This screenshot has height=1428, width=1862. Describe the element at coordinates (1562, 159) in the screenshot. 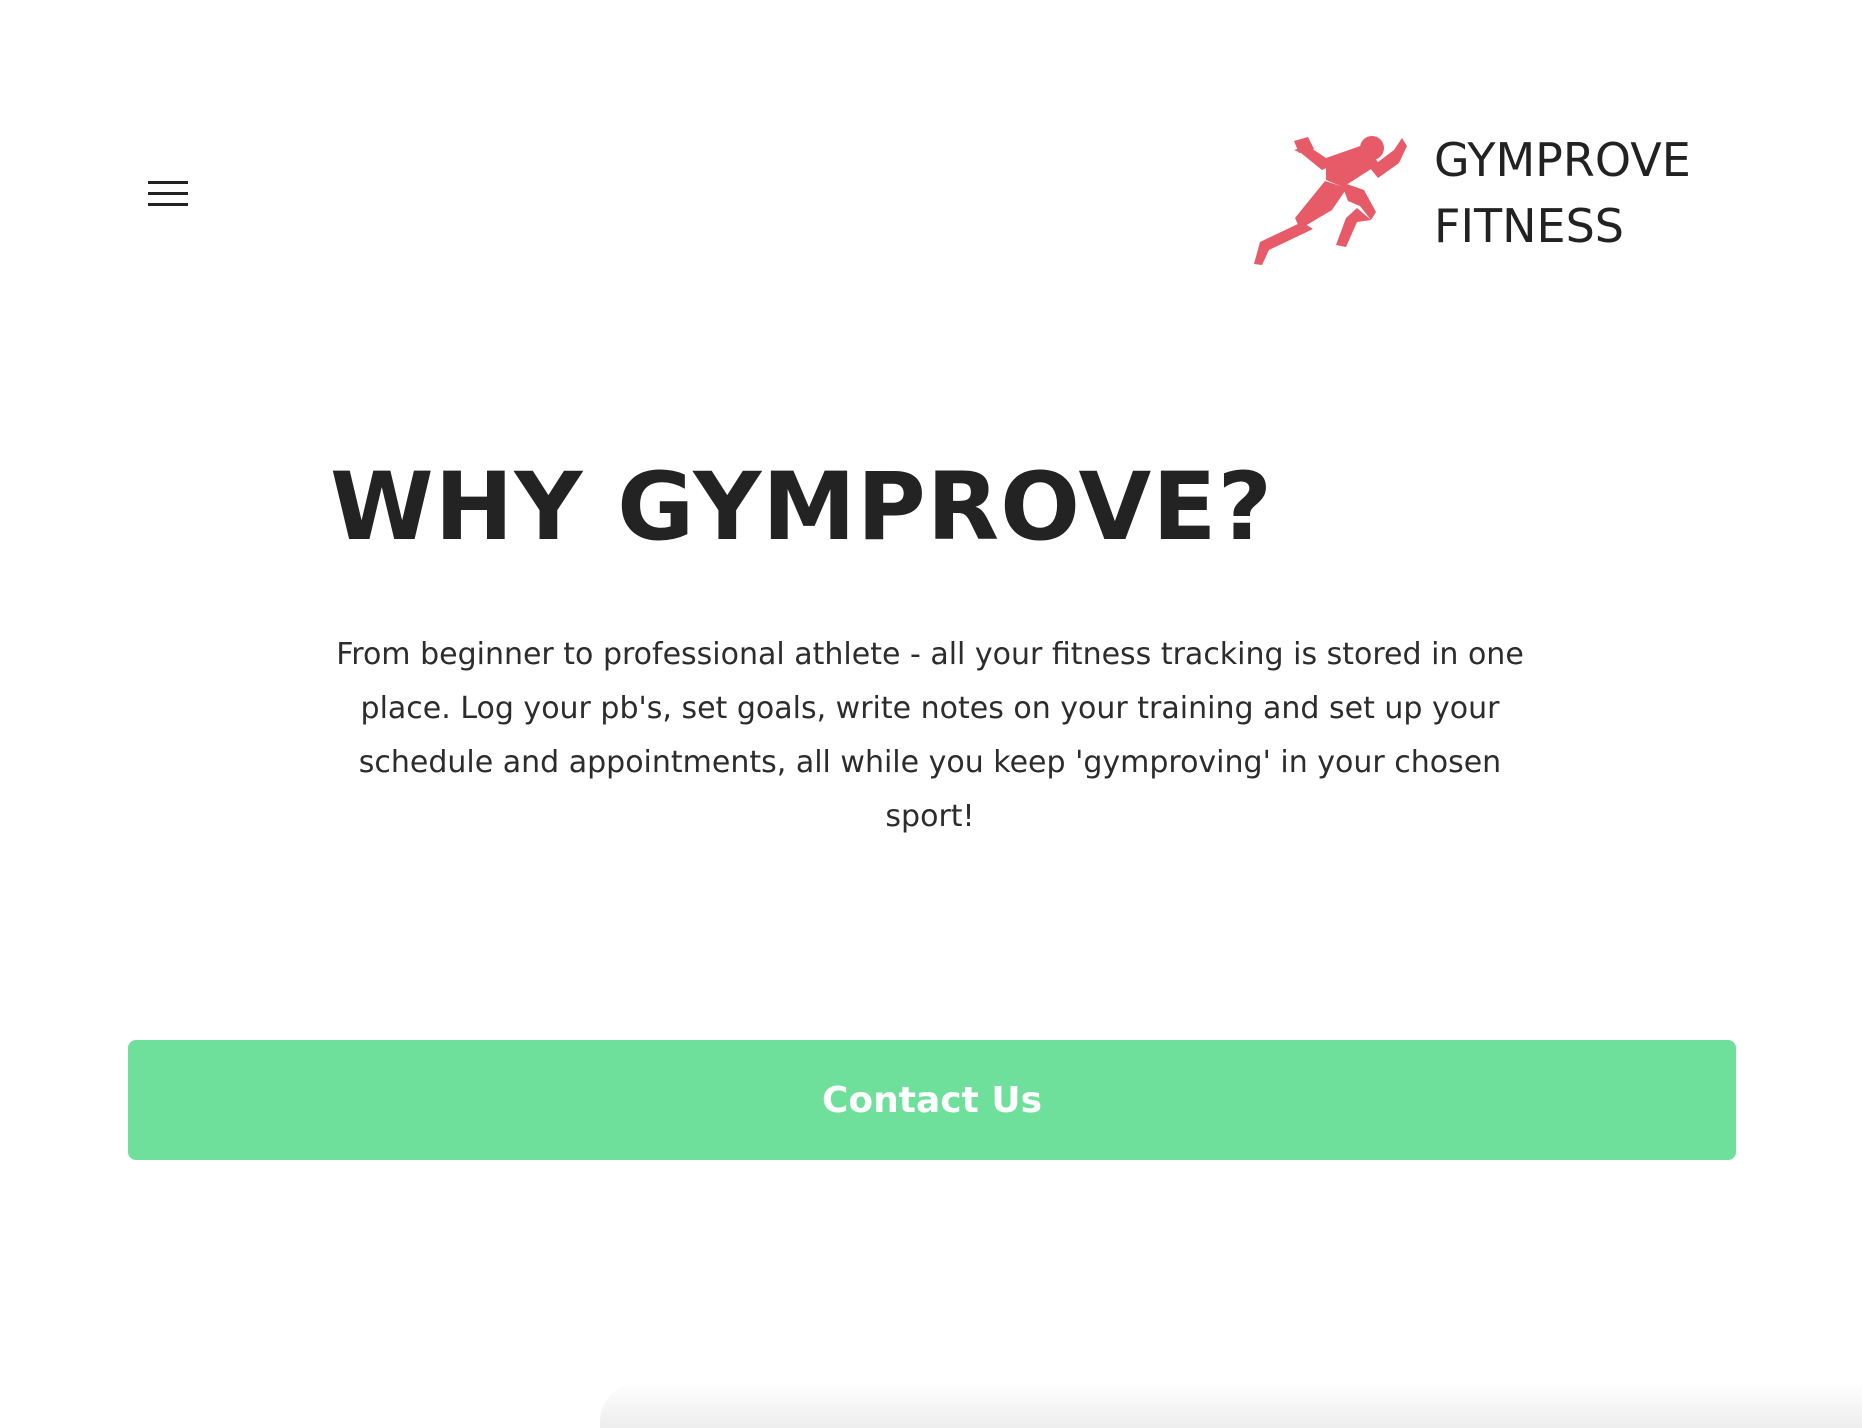

I see `brand-line-1: GYMPROVE` at that location.